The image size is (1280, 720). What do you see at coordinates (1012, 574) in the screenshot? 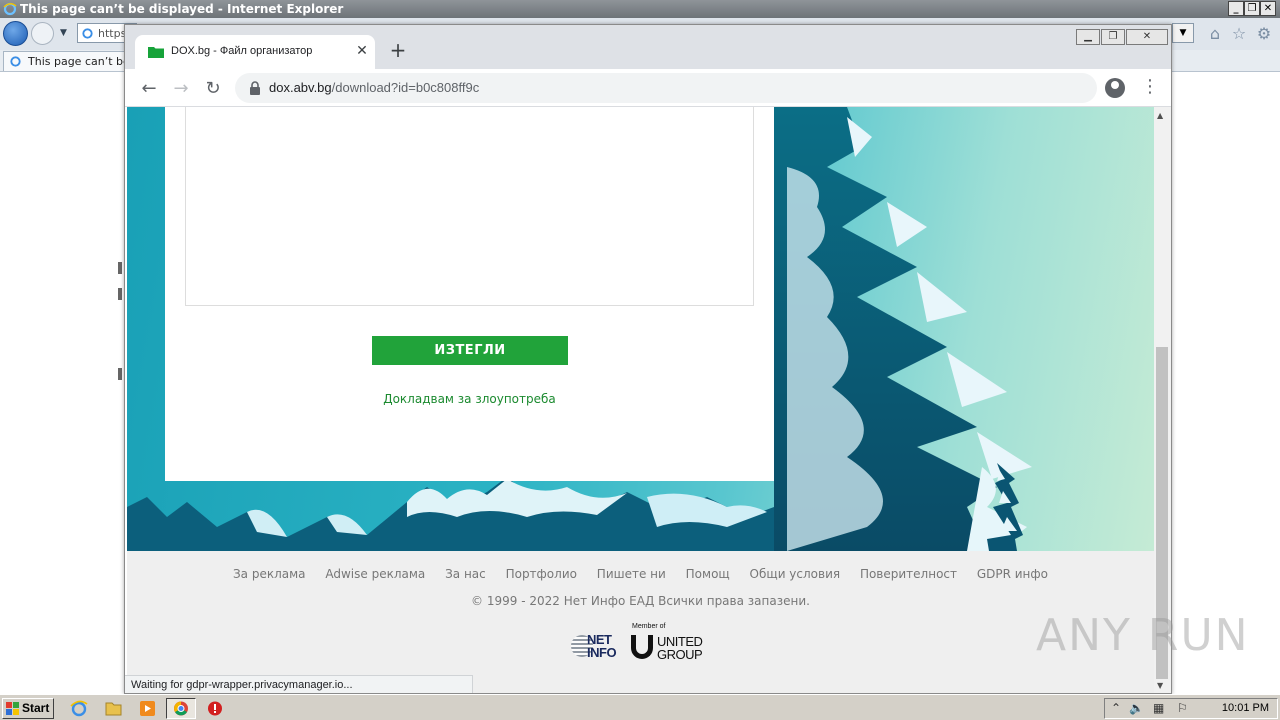
I see `footer-link-gdpr: GDPR инфо` at bounding box center [1012, 574].